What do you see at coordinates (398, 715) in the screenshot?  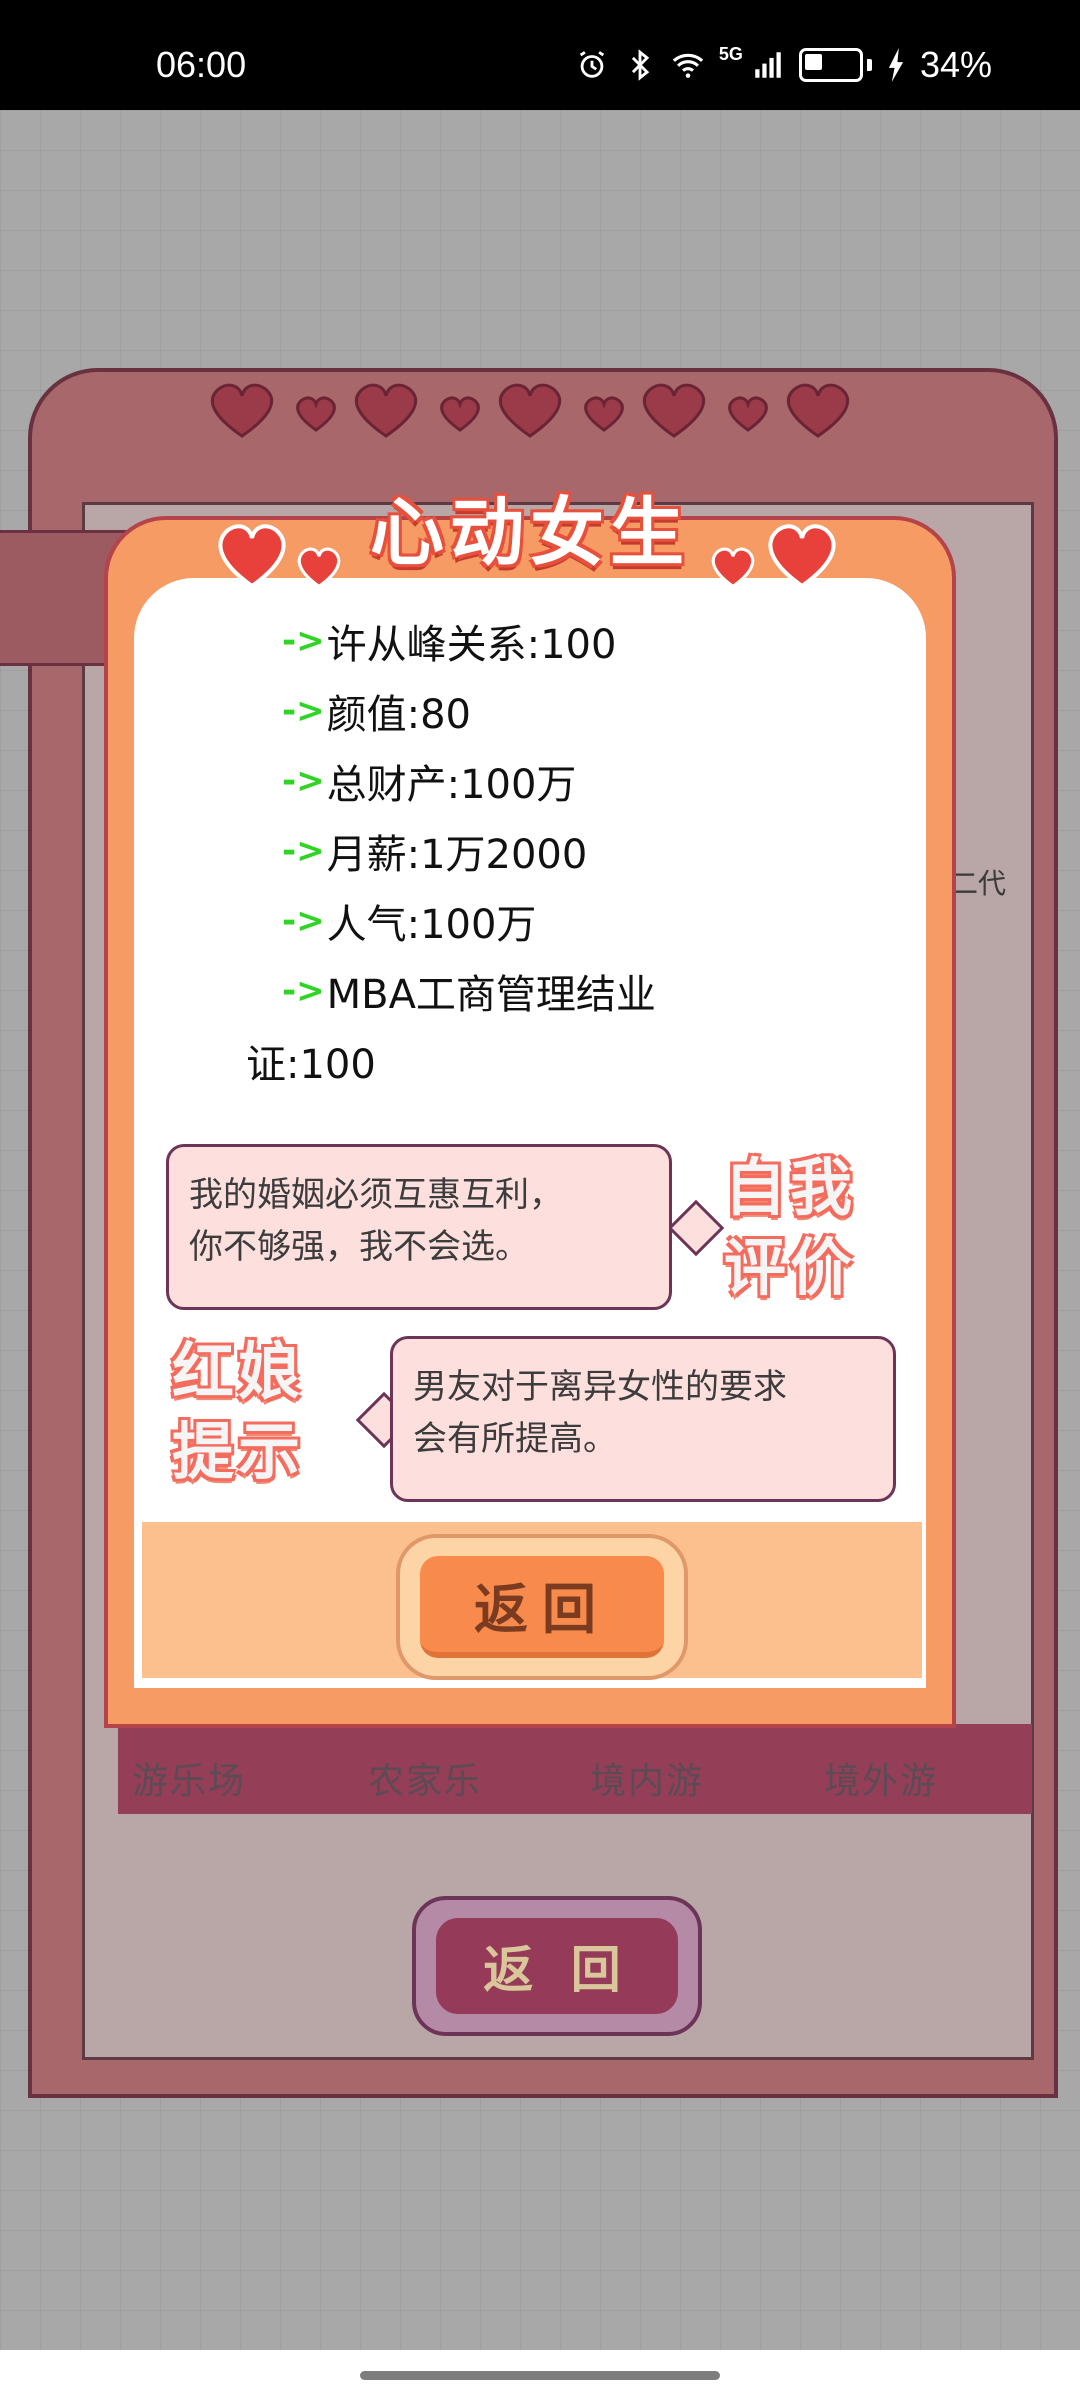 I see `stat-looks-text: 颜值:80` at bounding box center [398, 715].